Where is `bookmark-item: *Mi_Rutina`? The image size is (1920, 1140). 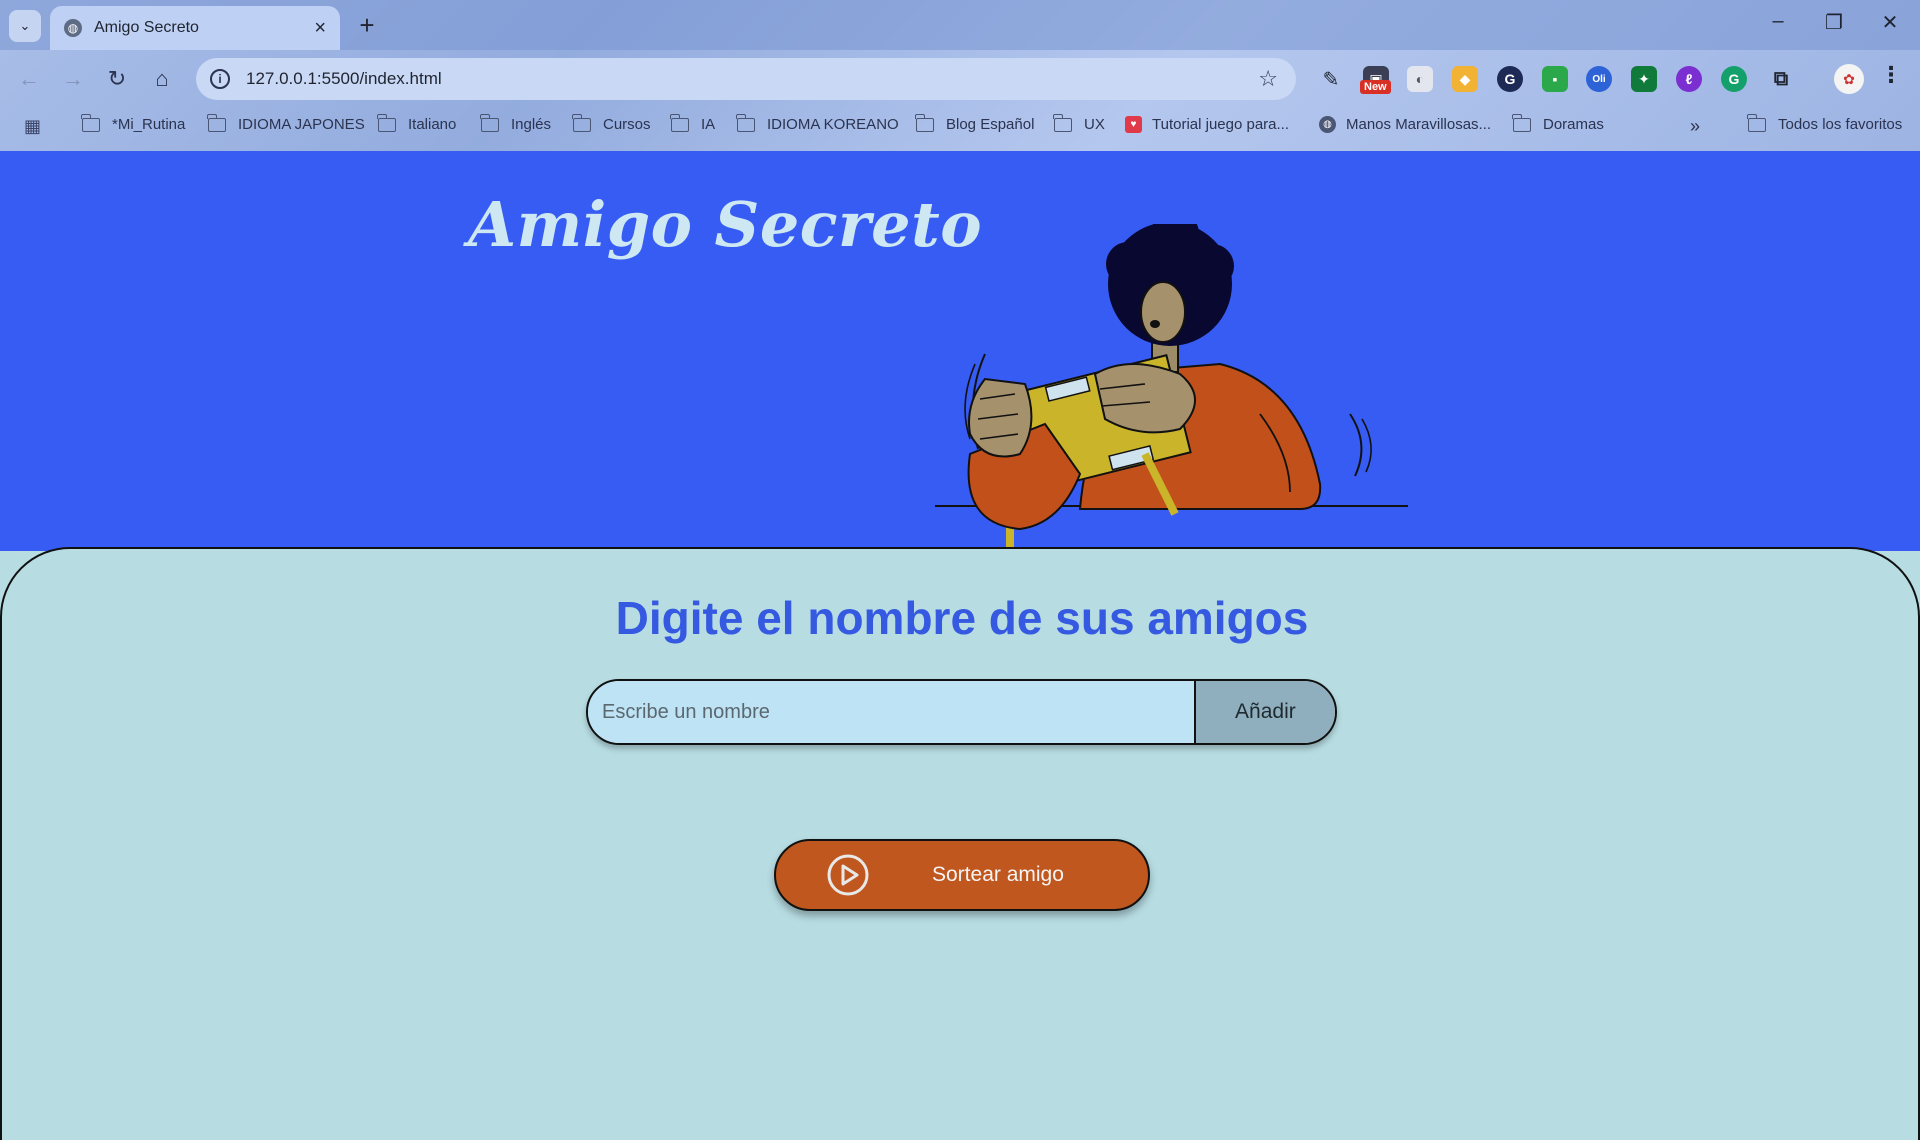 bookmark-item: *Mi_Rutina is located at coordinates (133, 123).